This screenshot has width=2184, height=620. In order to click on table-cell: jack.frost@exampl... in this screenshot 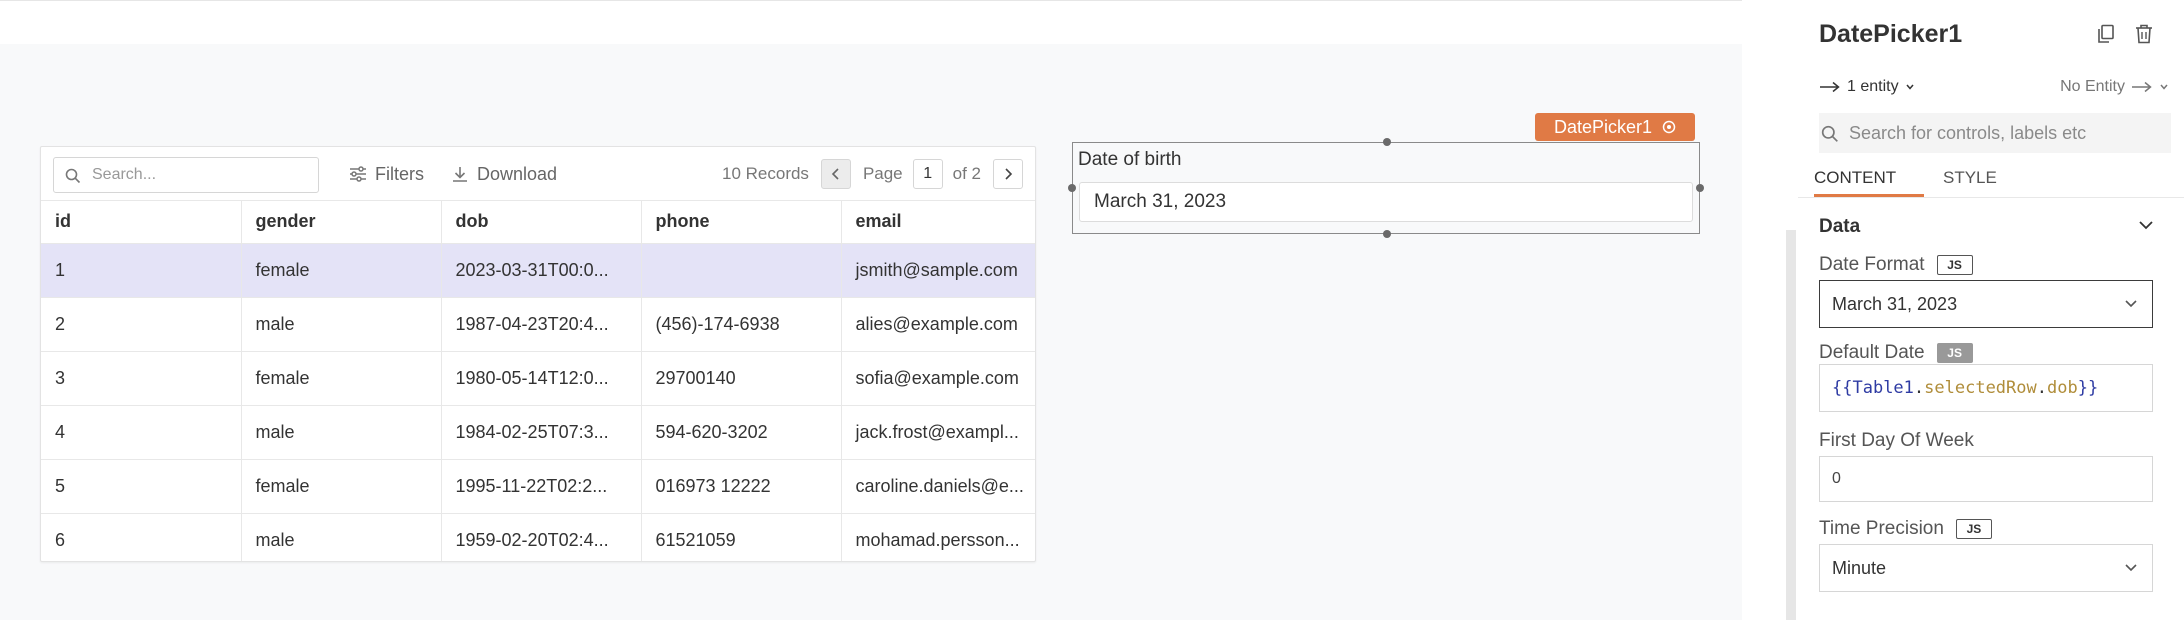, I will do `click(938, 432)`.